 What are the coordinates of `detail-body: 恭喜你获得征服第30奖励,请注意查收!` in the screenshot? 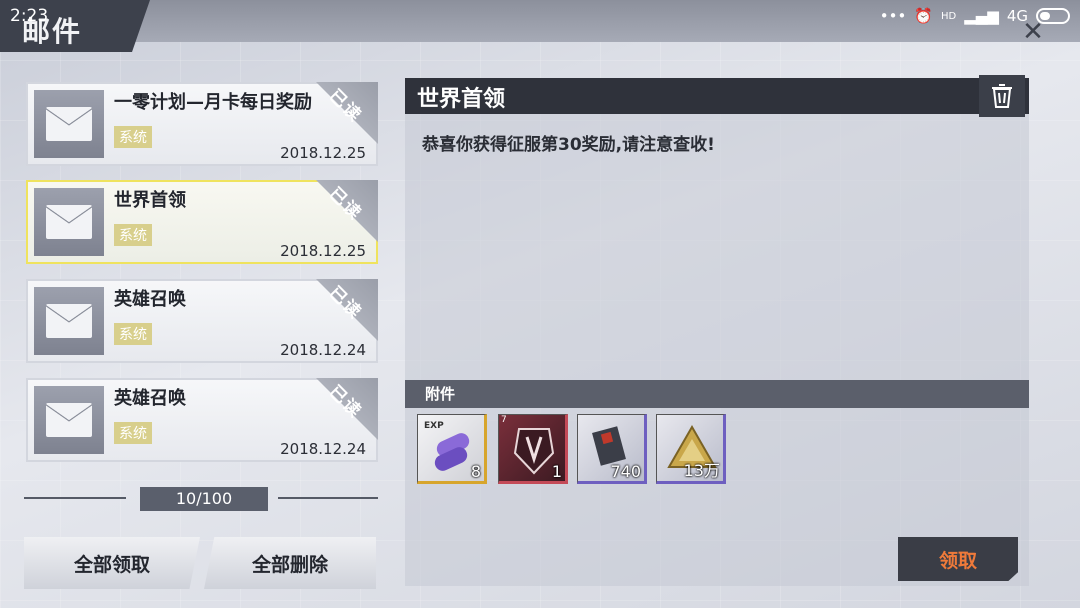 It's located at (568, 145).